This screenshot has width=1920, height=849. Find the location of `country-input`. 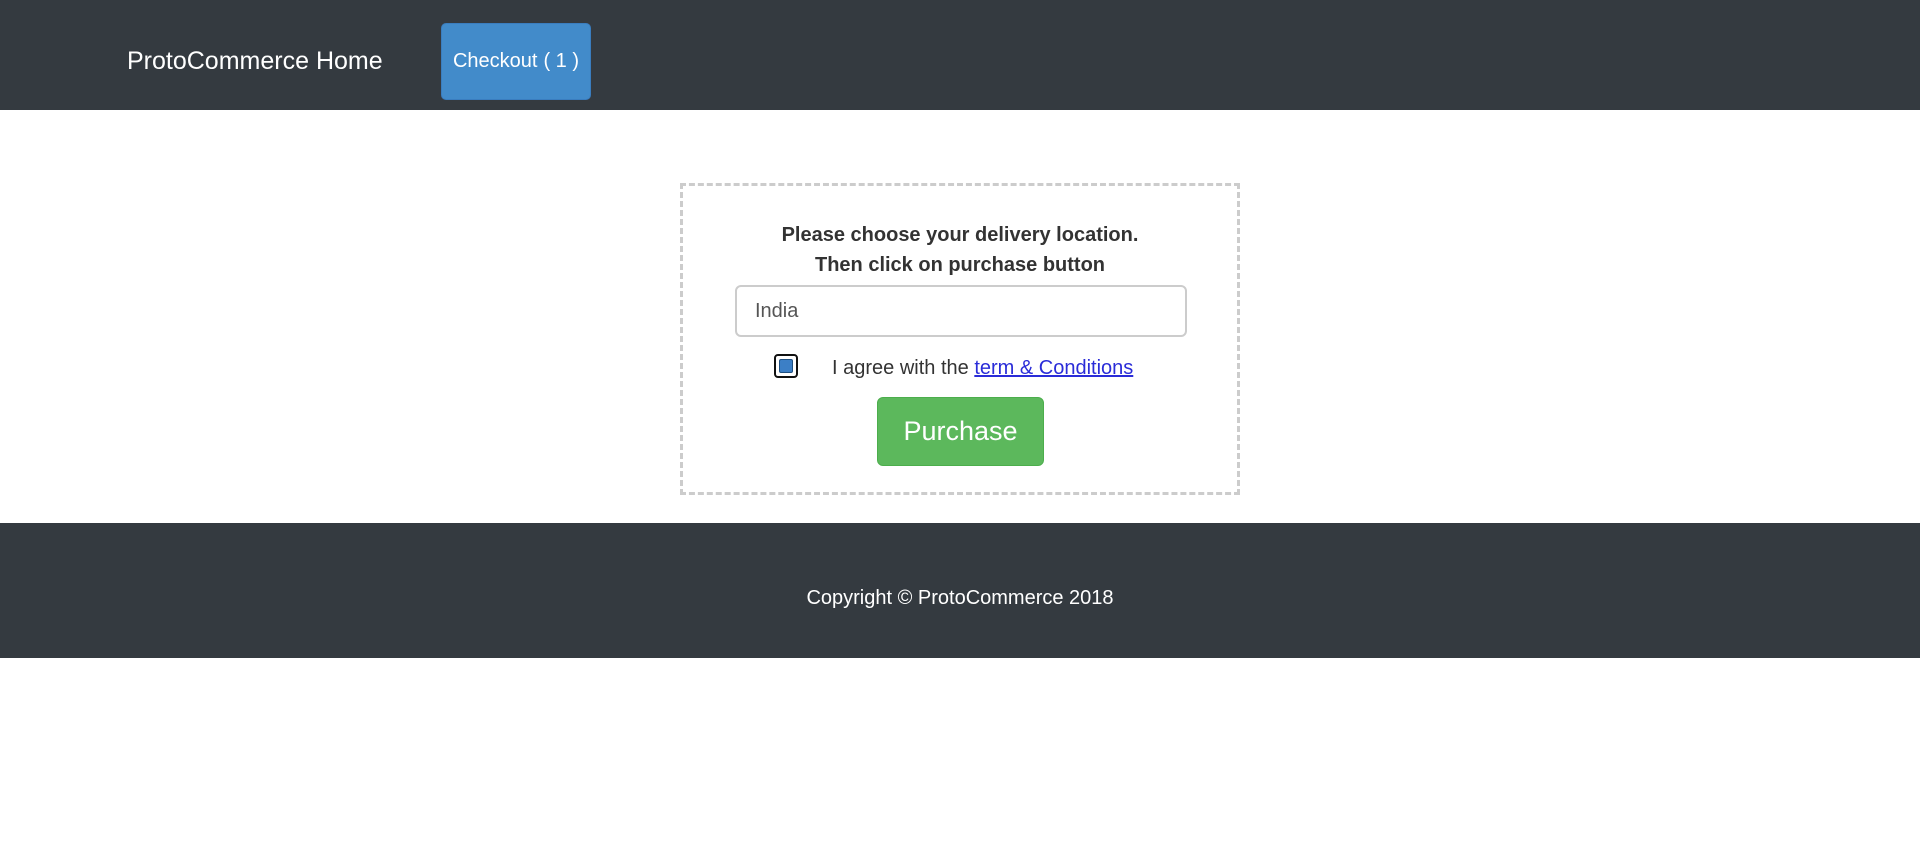

country-input is located at coordinates (961, 311).